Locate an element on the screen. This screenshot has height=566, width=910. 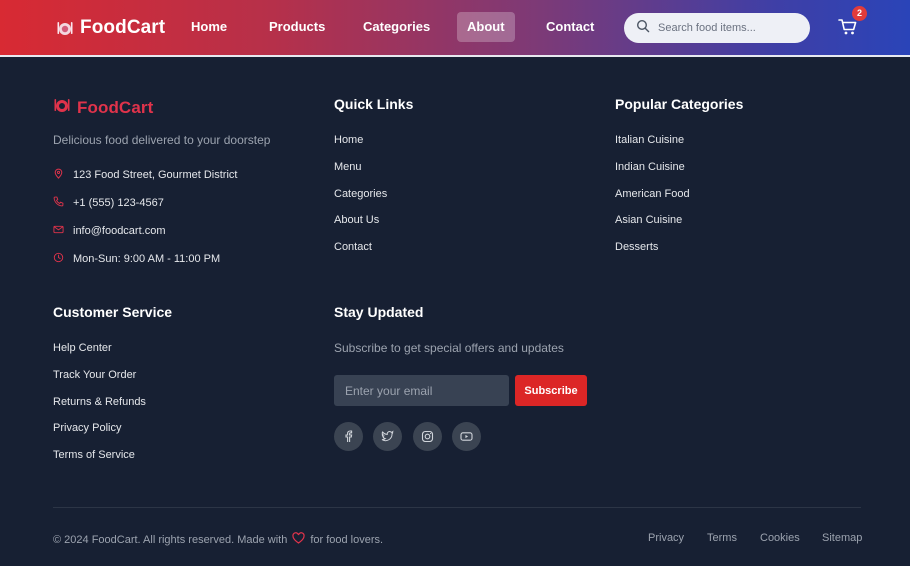
nav-about: About is located at coordinates (486, 27).